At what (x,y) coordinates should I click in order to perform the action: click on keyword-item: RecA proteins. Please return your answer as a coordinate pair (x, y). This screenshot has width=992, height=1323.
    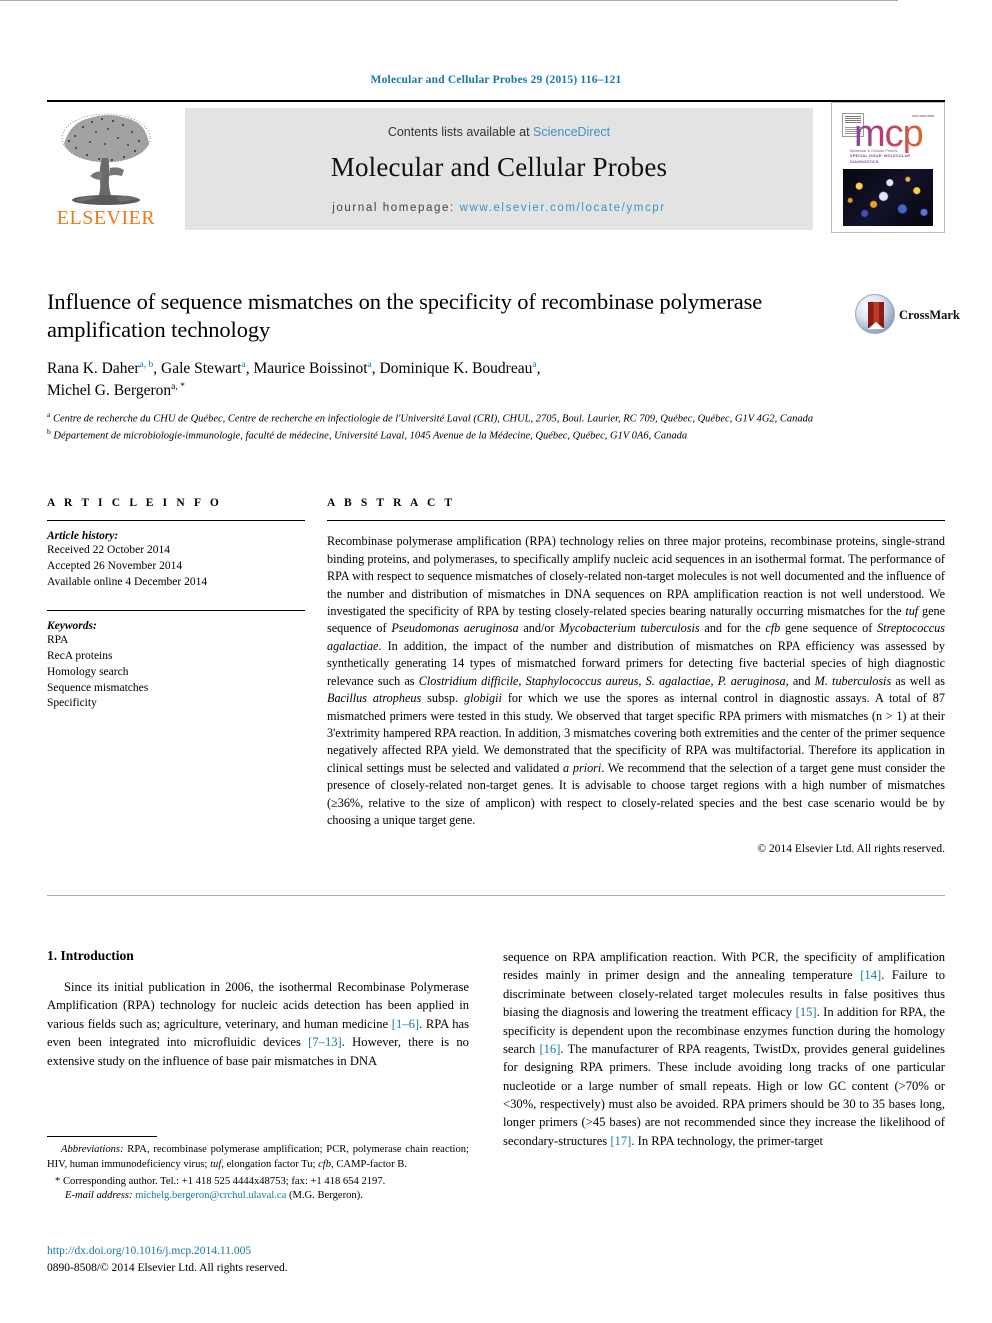
    Looking at the image, I should click on (80, 656).